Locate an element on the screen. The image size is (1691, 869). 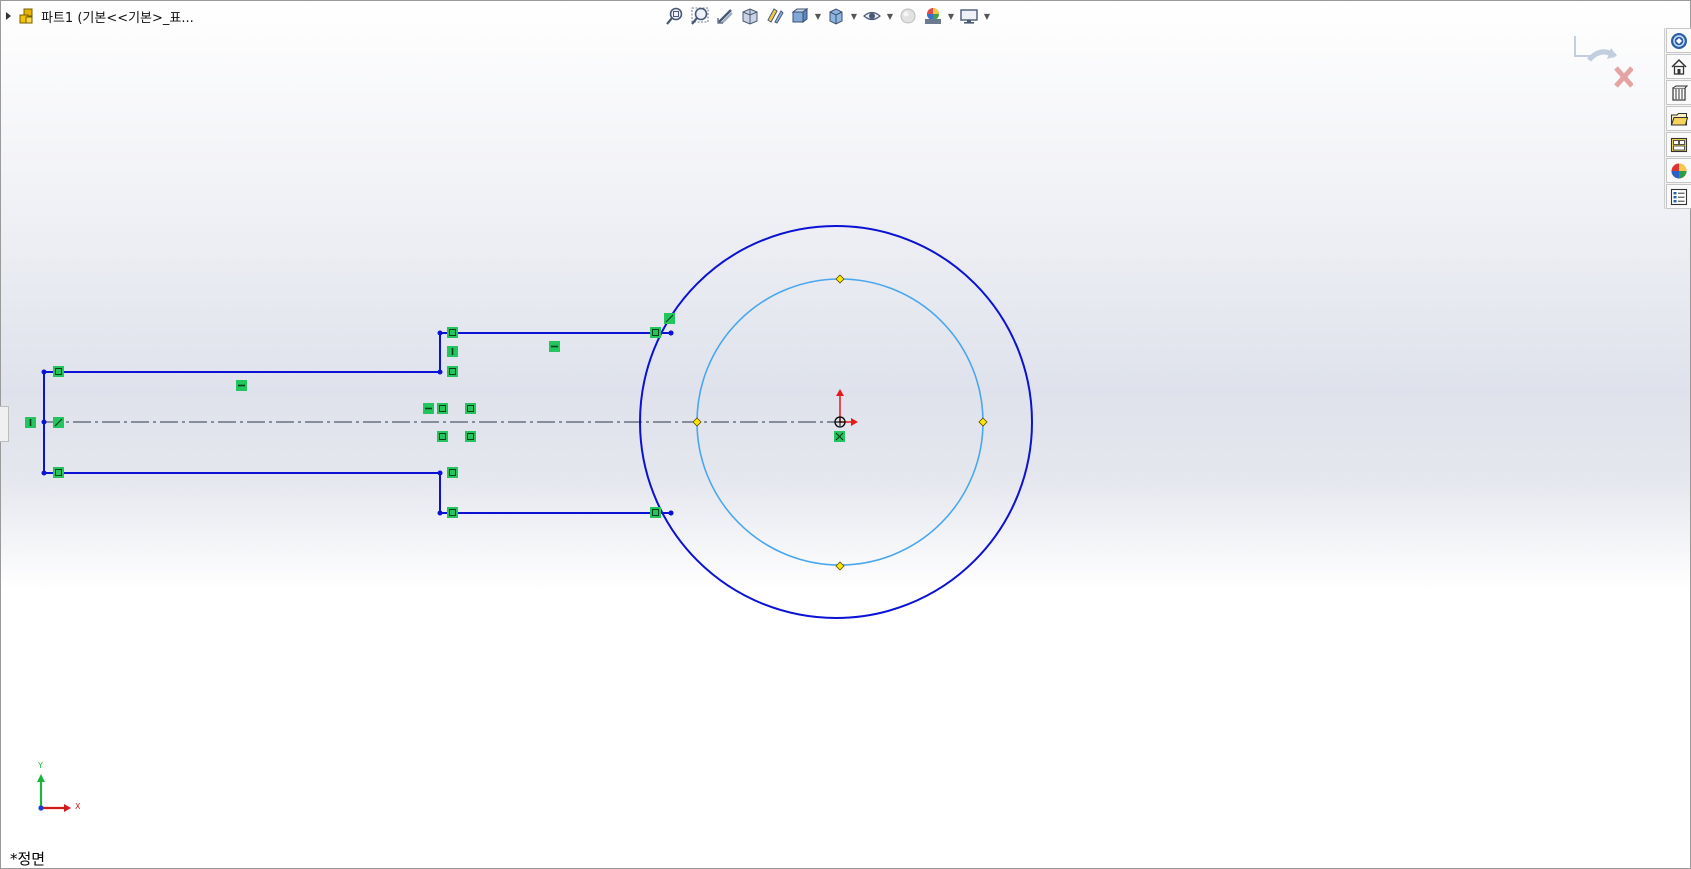
shaft-profile is located at coordinates (357, 423).